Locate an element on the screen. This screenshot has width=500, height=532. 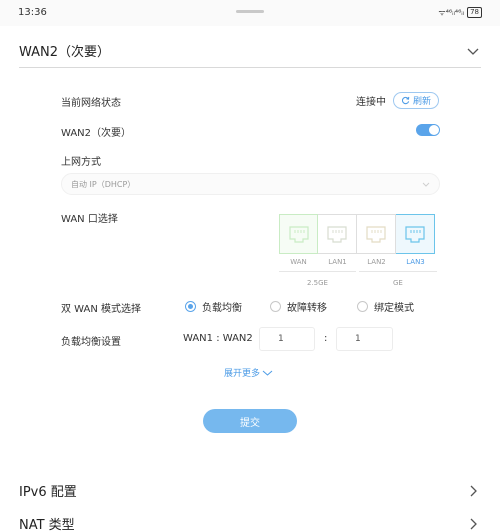
wan2-weight-input: 1 is located at coordinates (364, 339).